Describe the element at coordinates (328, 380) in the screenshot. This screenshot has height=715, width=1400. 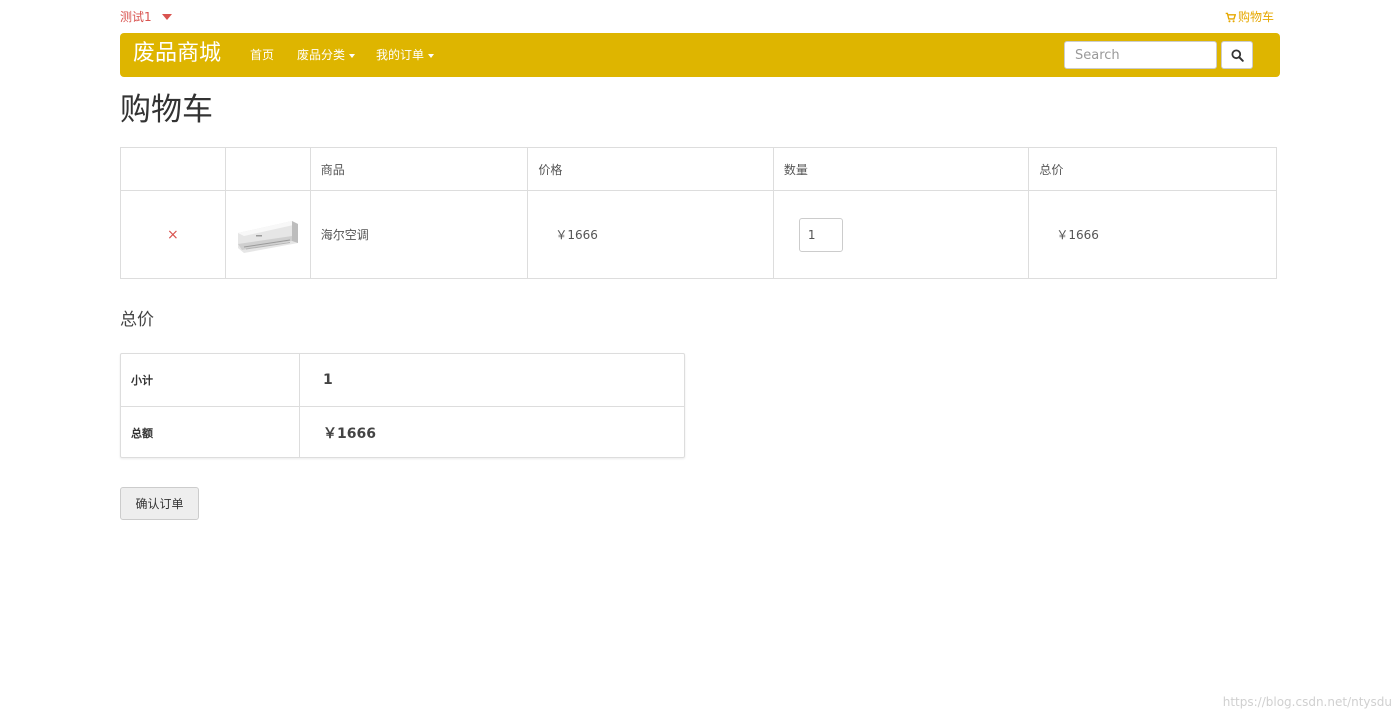
I see `subtotal-value: 1` at that location.